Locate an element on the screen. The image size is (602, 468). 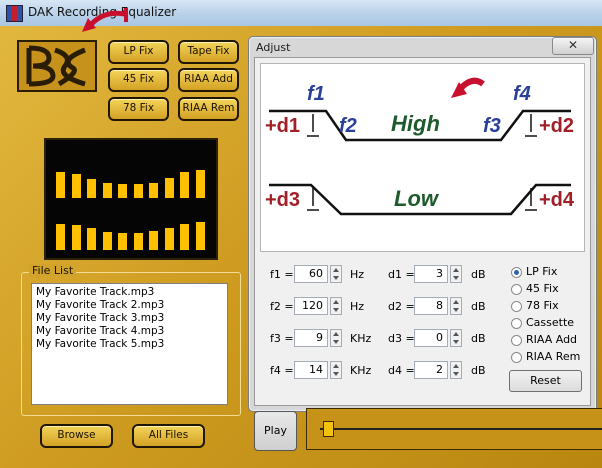
f2-input: 120 is located at coordinates (311, 306).